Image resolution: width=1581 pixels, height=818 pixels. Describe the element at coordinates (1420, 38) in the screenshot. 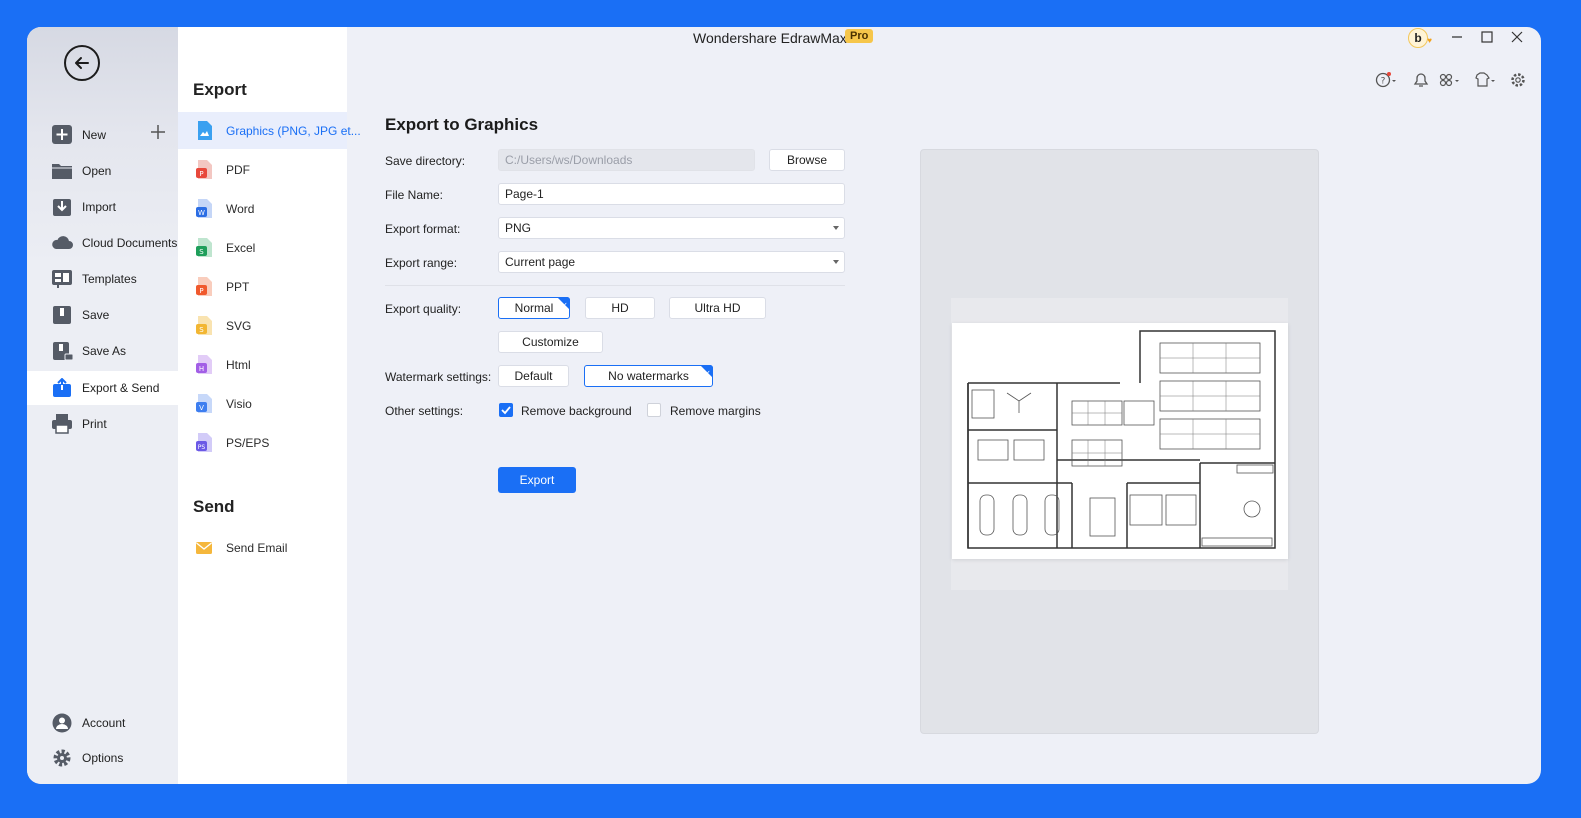

I see `avatar: b ♥` at that location.